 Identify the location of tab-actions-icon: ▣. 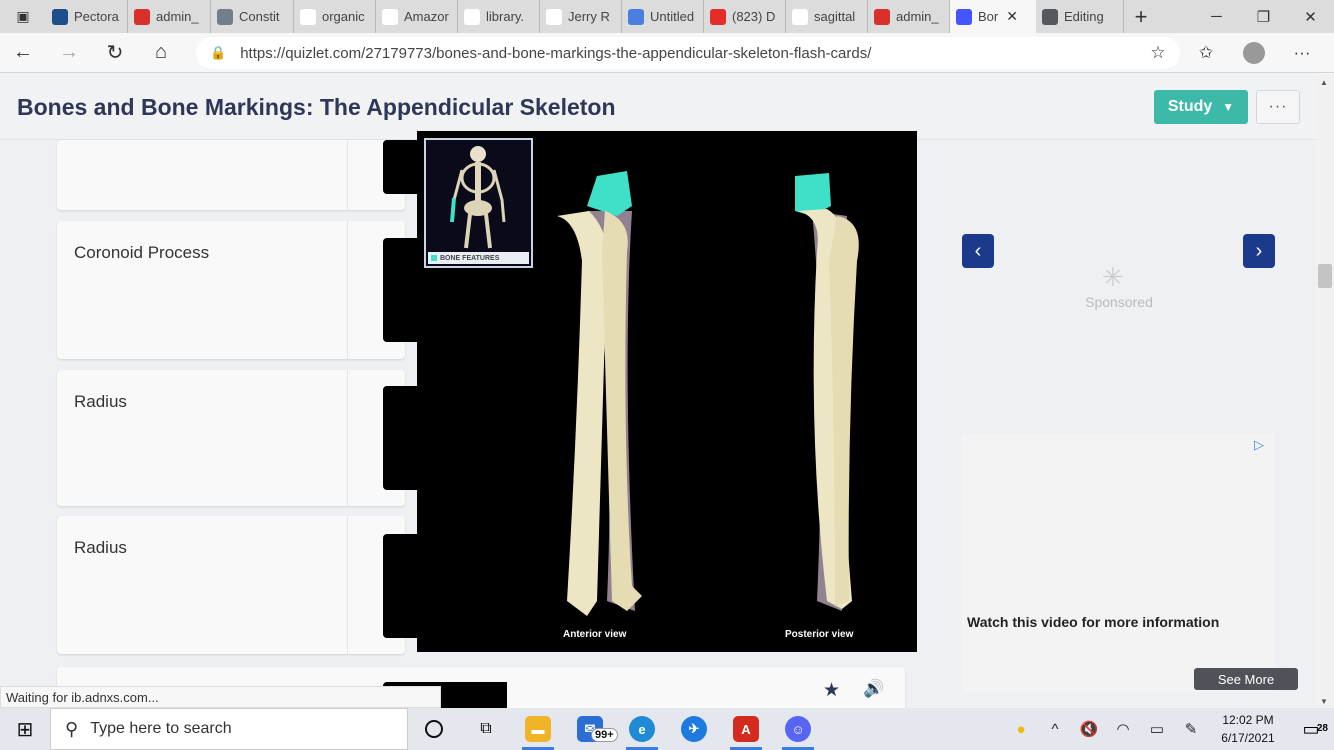
(23, 16).